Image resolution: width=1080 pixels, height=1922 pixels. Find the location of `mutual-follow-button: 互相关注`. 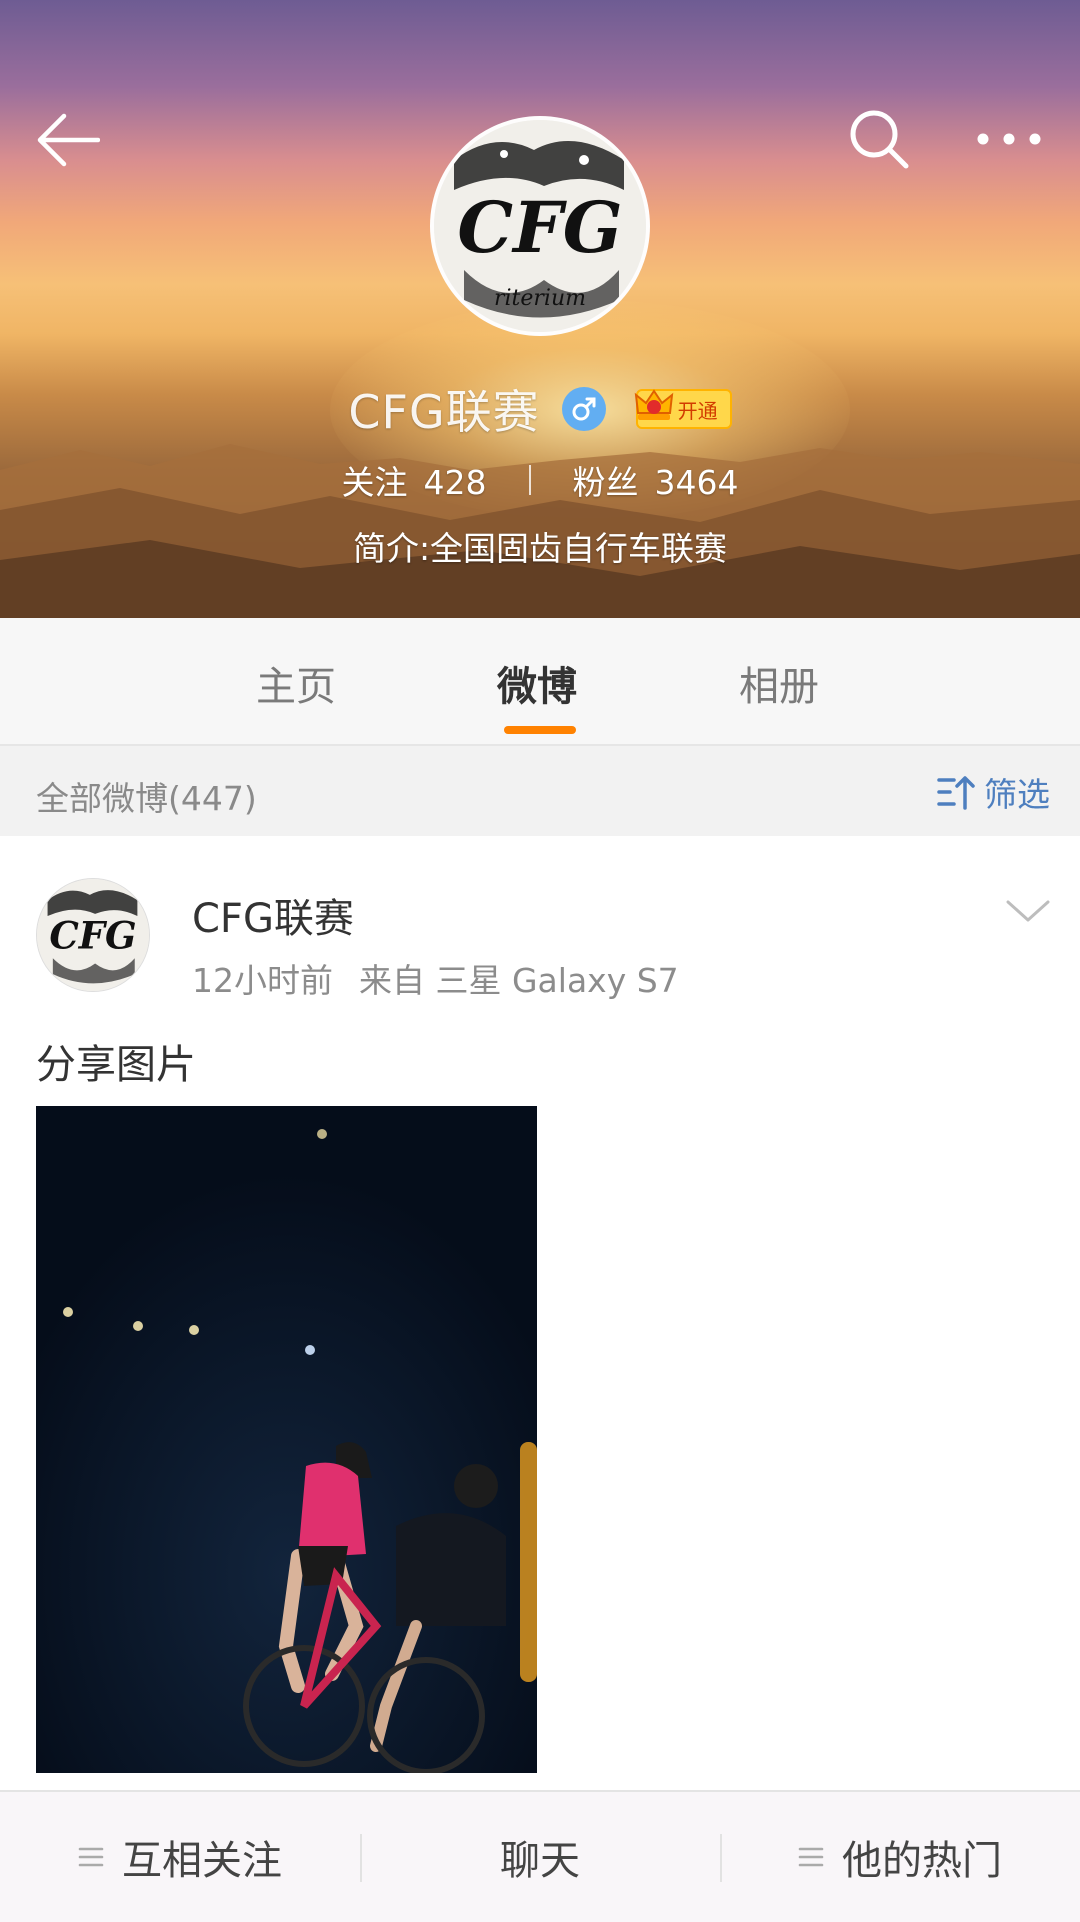

mutual-follow-button: 互相关注 is located at coordinates (180, 1857).